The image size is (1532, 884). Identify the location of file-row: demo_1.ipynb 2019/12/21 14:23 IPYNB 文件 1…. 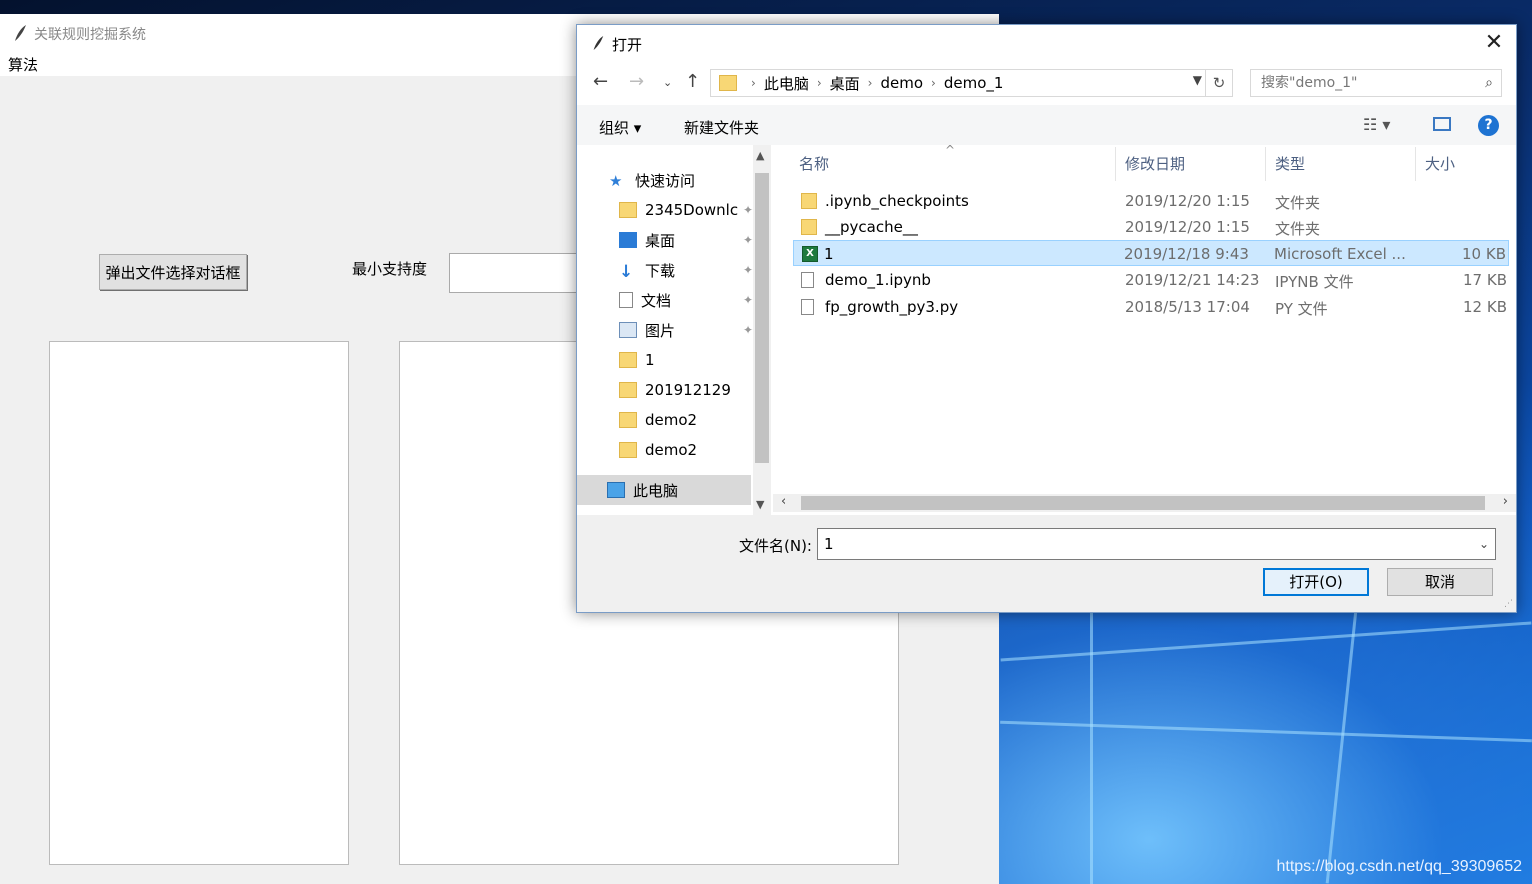
(1151, 280).